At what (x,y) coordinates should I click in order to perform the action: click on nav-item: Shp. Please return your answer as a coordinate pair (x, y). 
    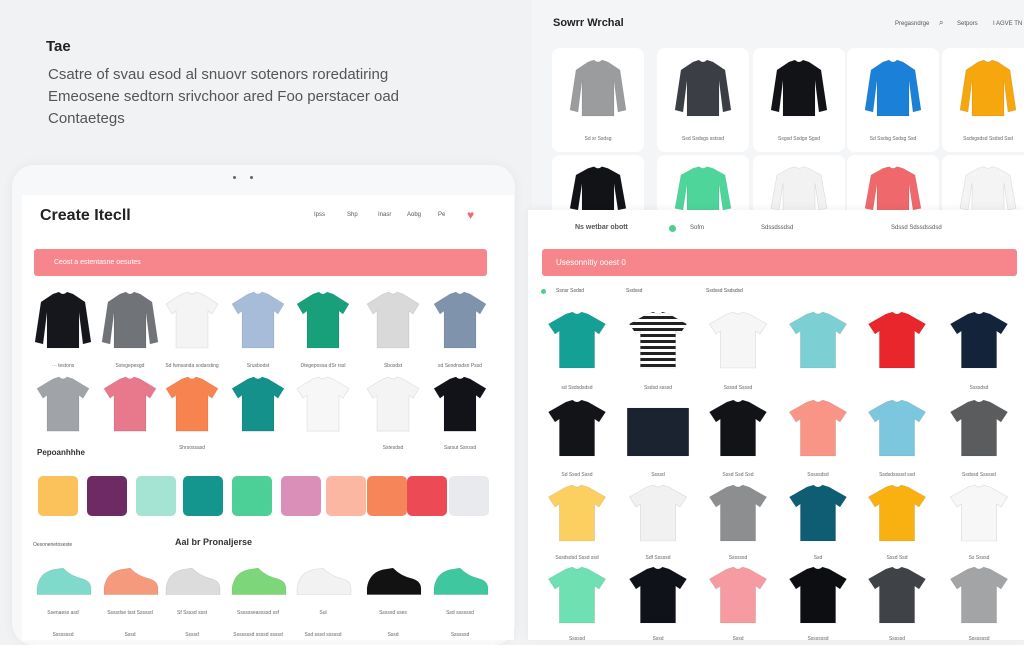
    Looking at the image, I should click on (352, 215).